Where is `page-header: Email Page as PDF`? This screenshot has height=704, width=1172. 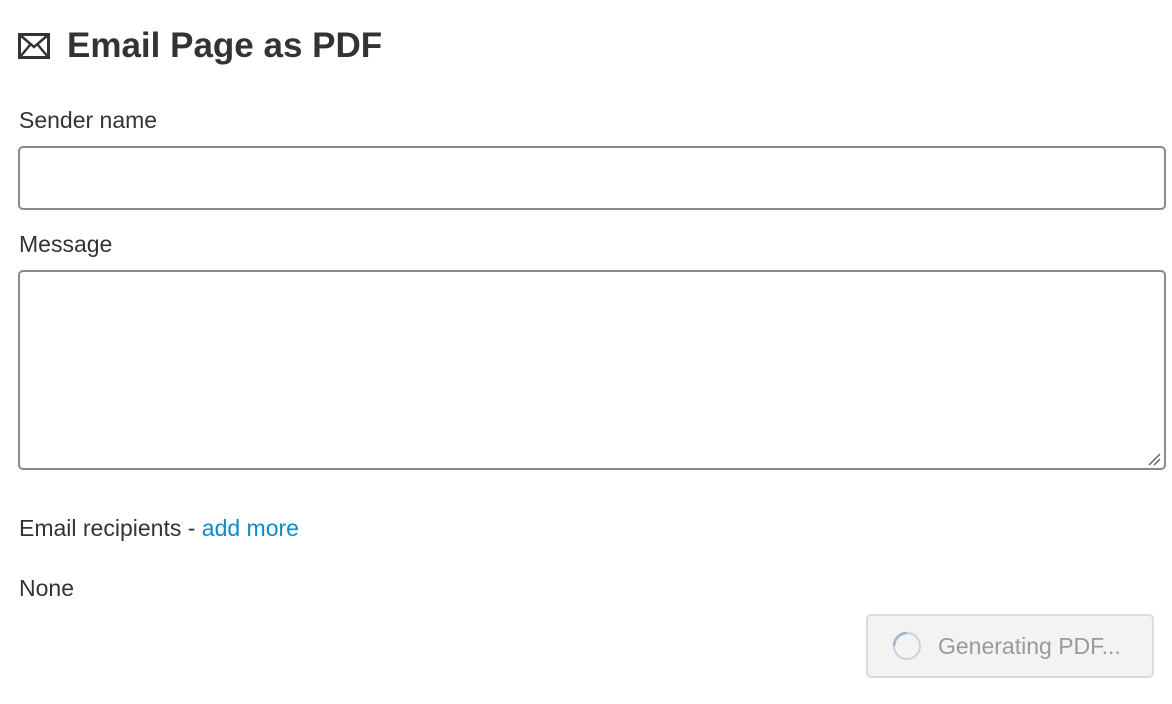
page-header: Email Page as PDF is located at coordinates (200, 46).